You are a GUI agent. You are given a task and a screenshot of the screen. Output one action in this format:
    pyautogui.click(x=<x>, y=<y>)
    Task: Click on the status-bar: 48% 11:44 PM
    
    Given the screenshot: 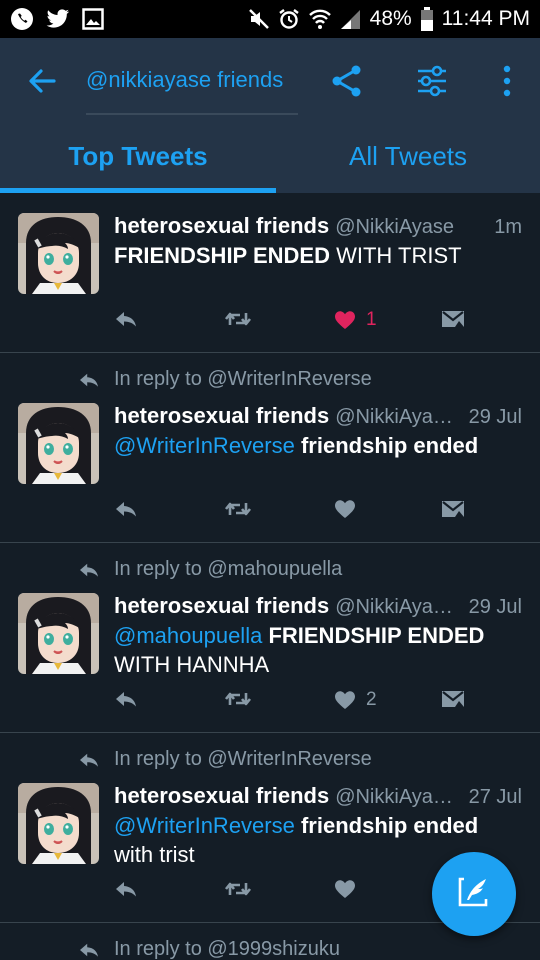 What is the action you would take?
    pyautogui.click(x=270, y=19)
    